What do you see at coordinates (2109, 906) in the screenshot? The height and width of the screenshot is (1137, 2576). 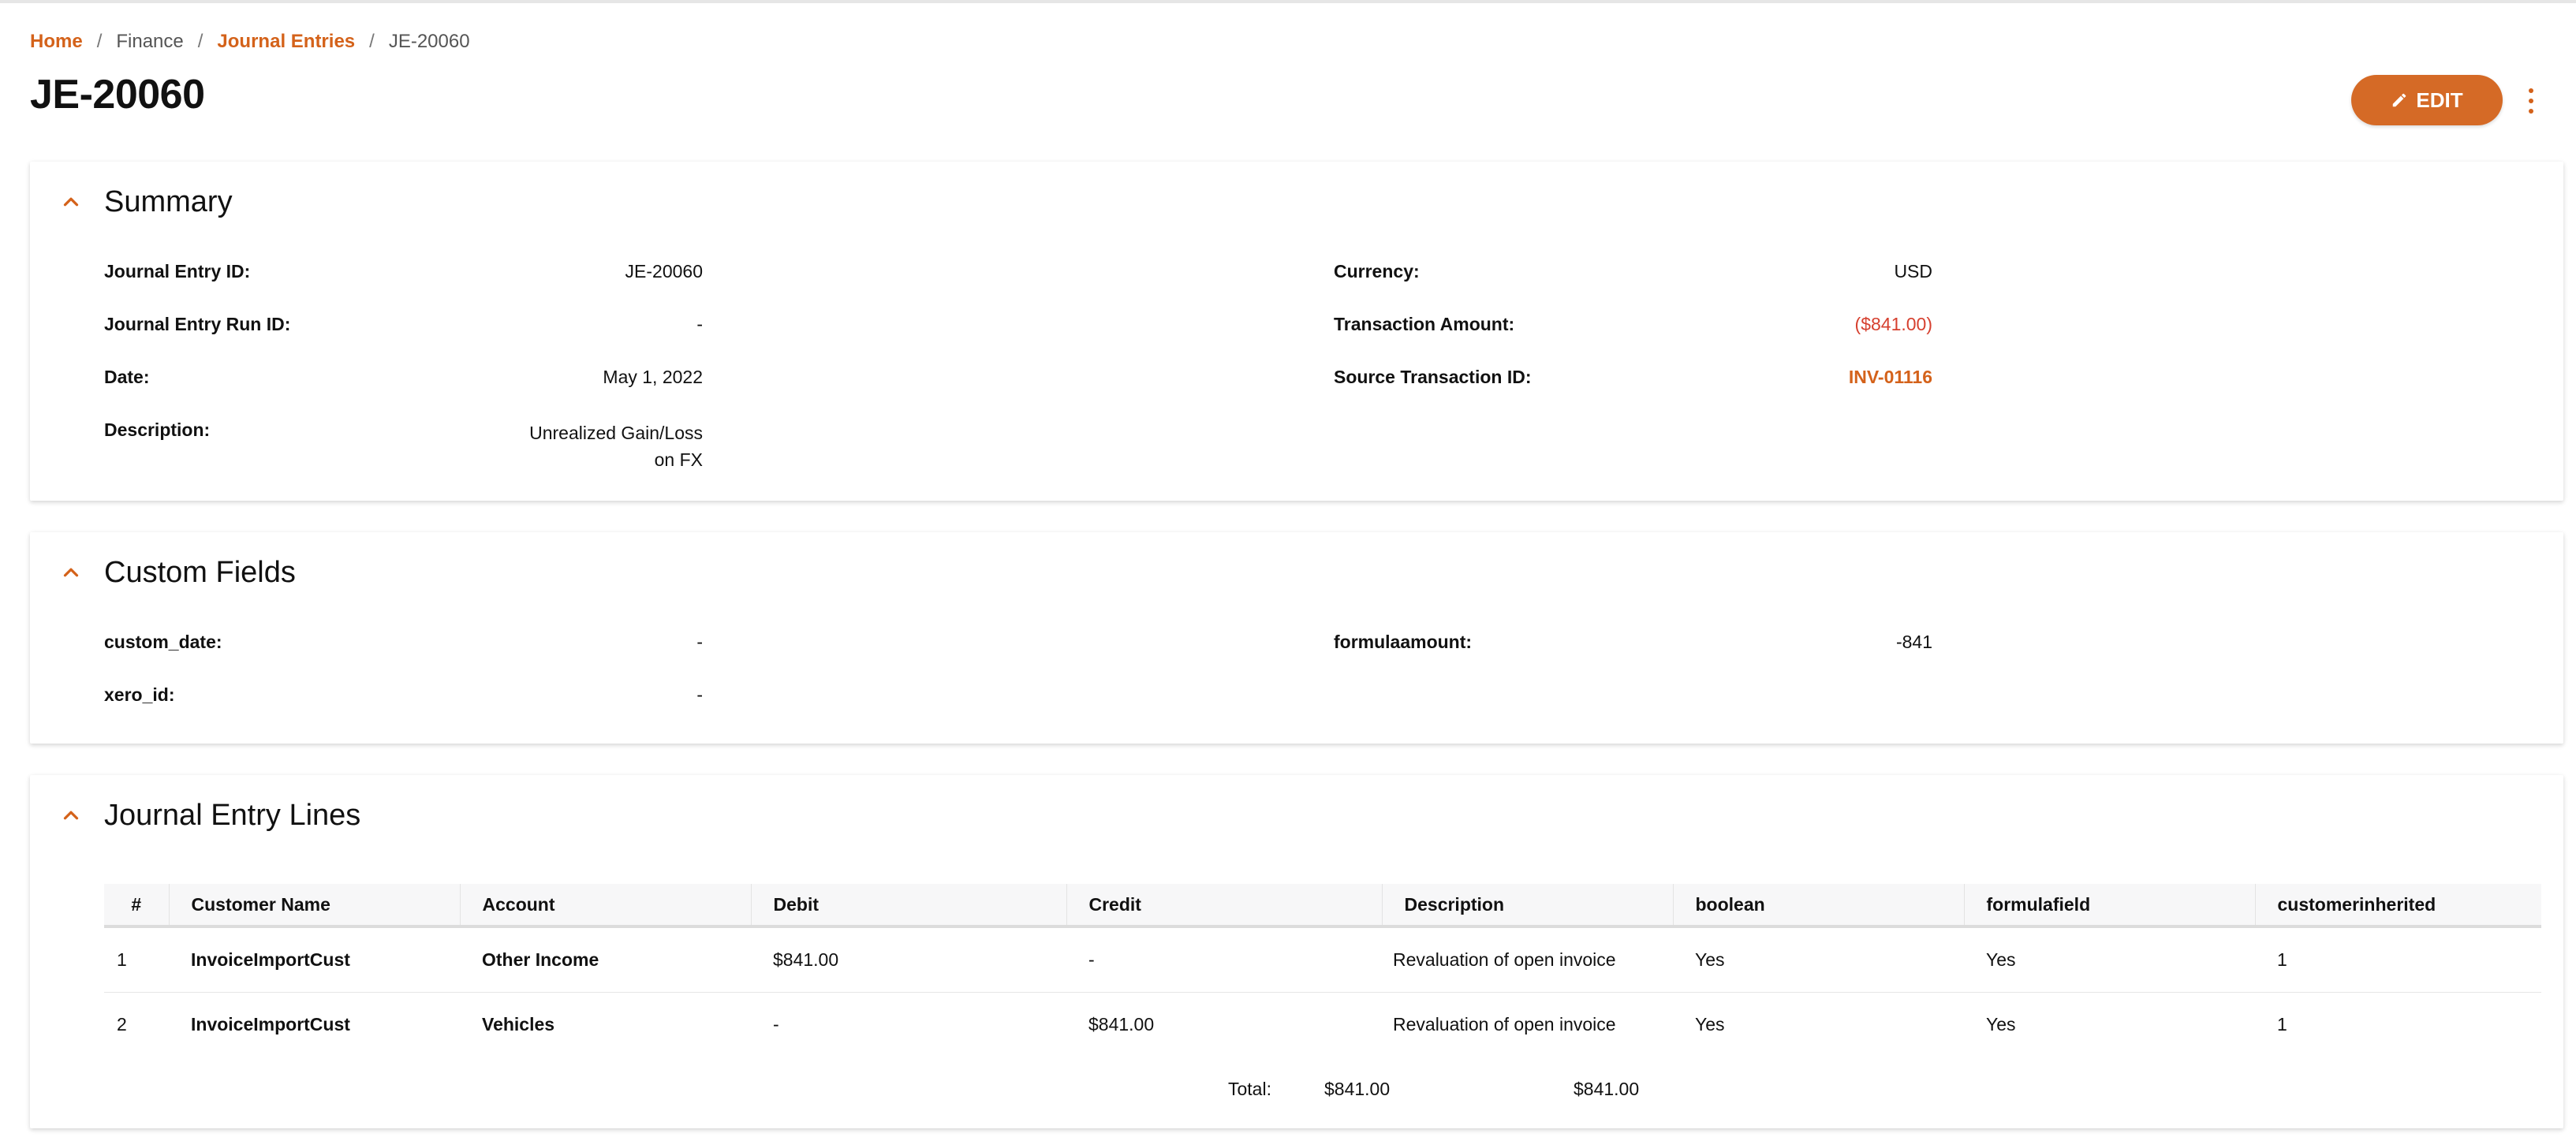 I see `column-header: formulafield` at bounding box center [2109, 906].